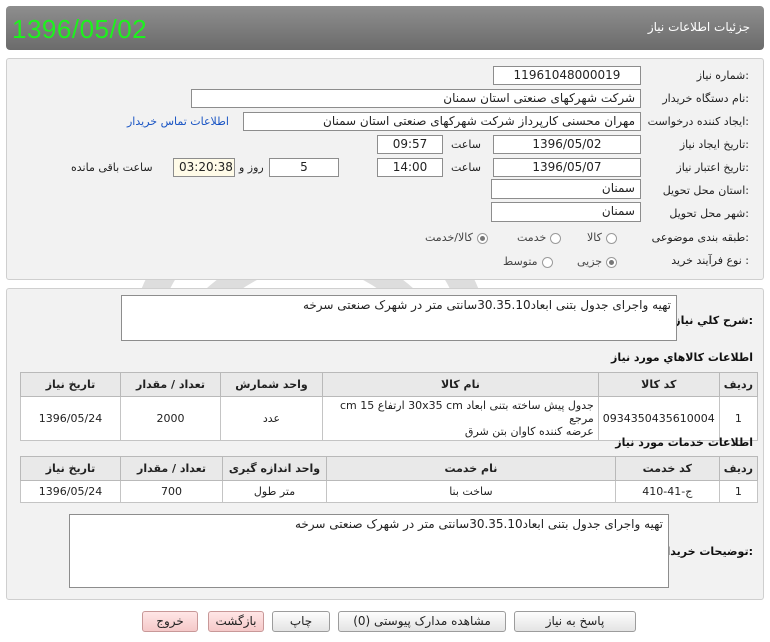 The width and height of the screenshot is (770, 642). I want to click on services-row-number: 1, so click(738, 491).